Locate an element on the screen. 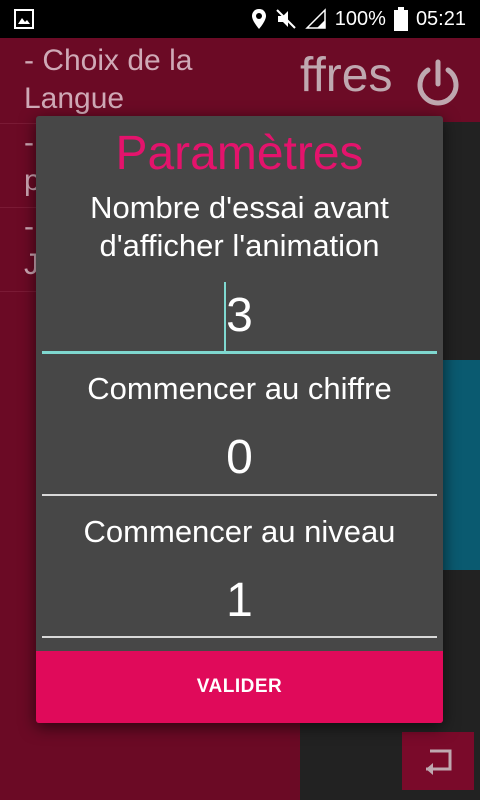 The width and height of the screenshot is (480, 800). start-digit-input: 0 is located at coordinates (239, 457).